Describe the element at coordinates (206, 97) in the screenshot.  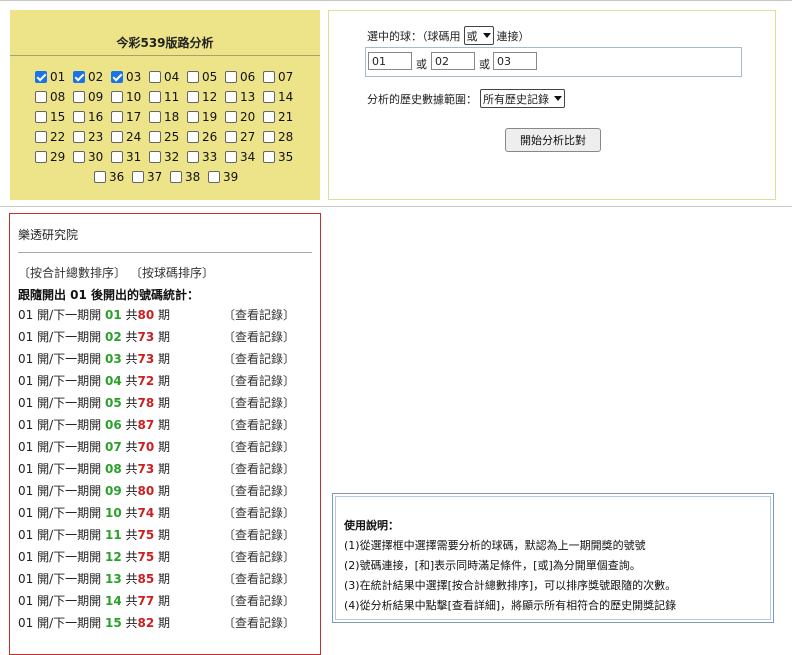
I see `number-checkbox-12: 12` at that location.